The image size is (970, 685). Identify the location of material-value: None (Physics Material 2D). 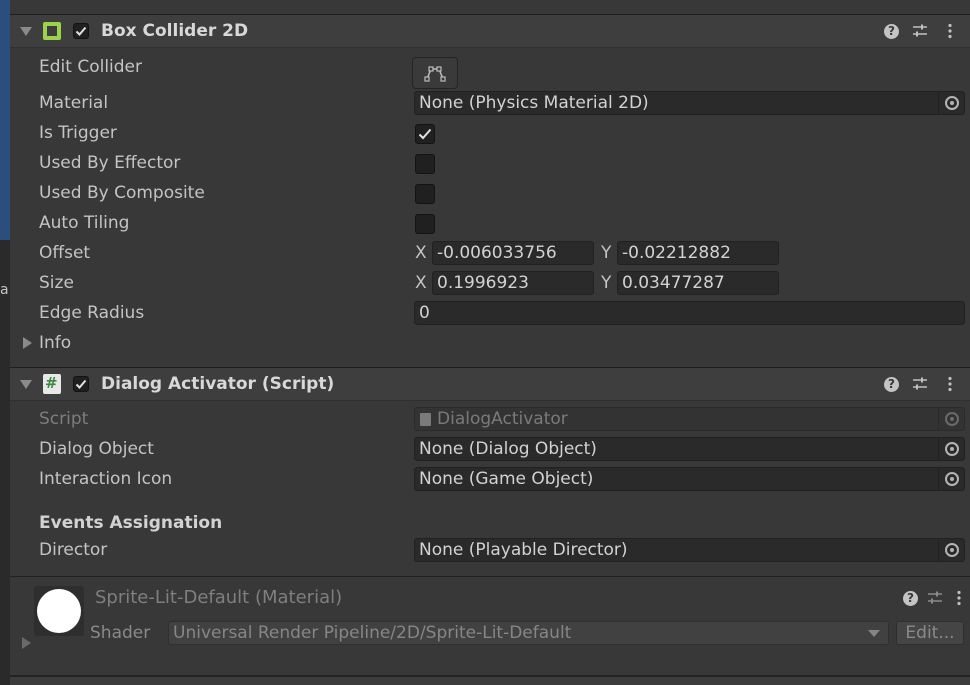
(534, 103).